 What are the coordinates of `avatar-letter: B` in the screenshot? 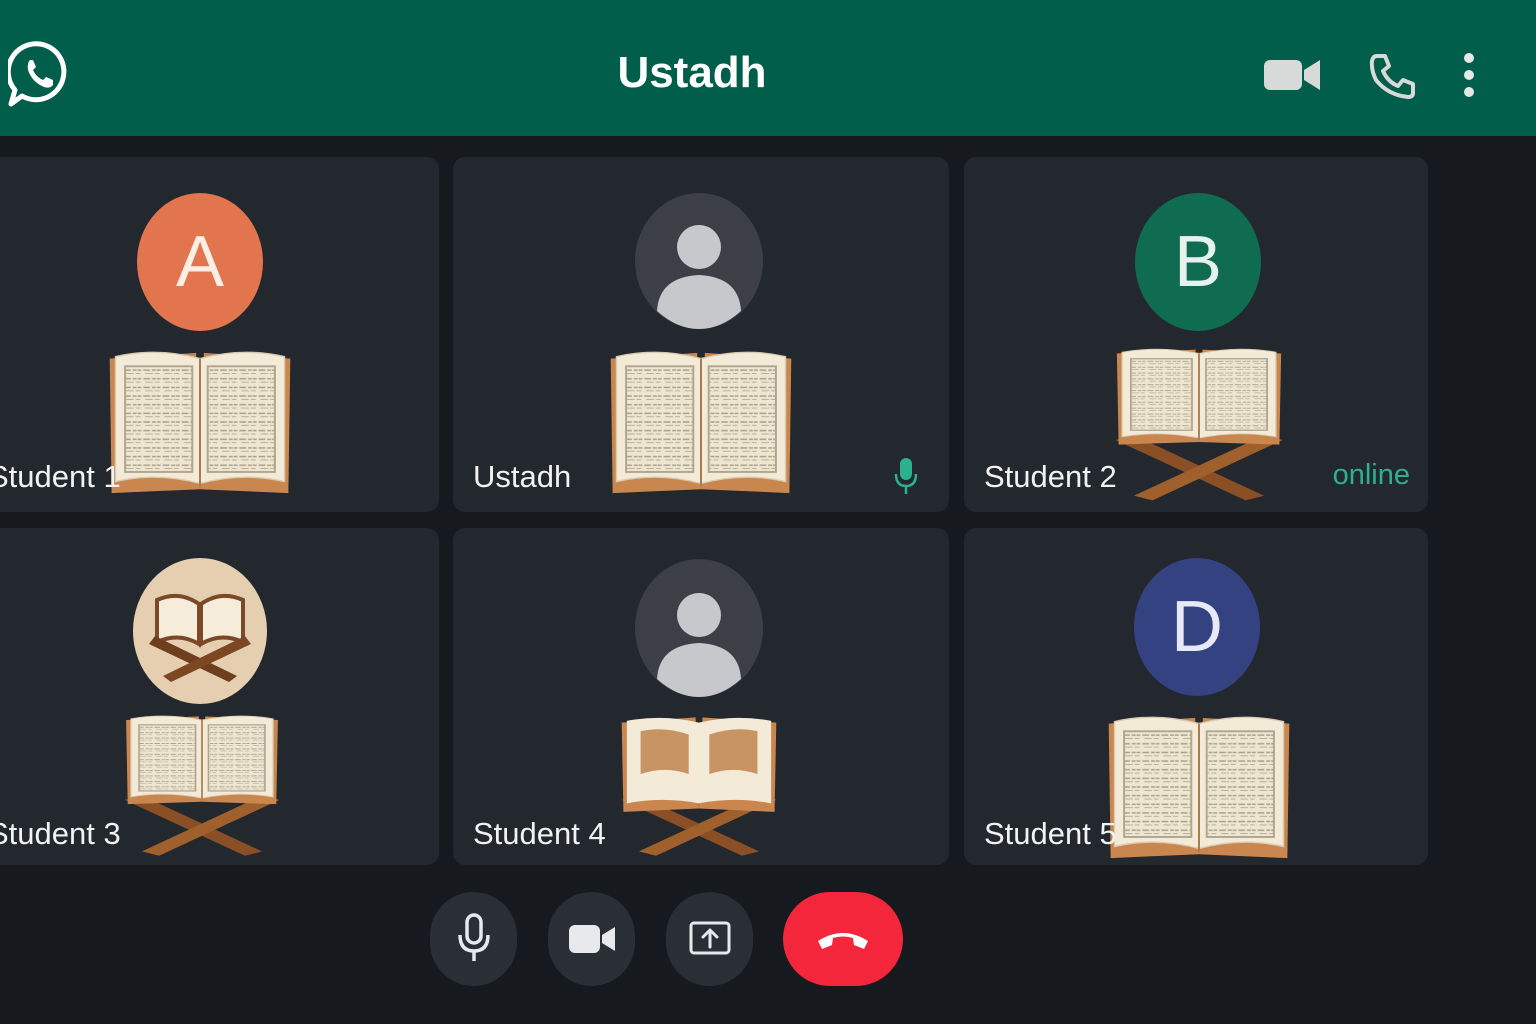 It's located at (1198, 262).